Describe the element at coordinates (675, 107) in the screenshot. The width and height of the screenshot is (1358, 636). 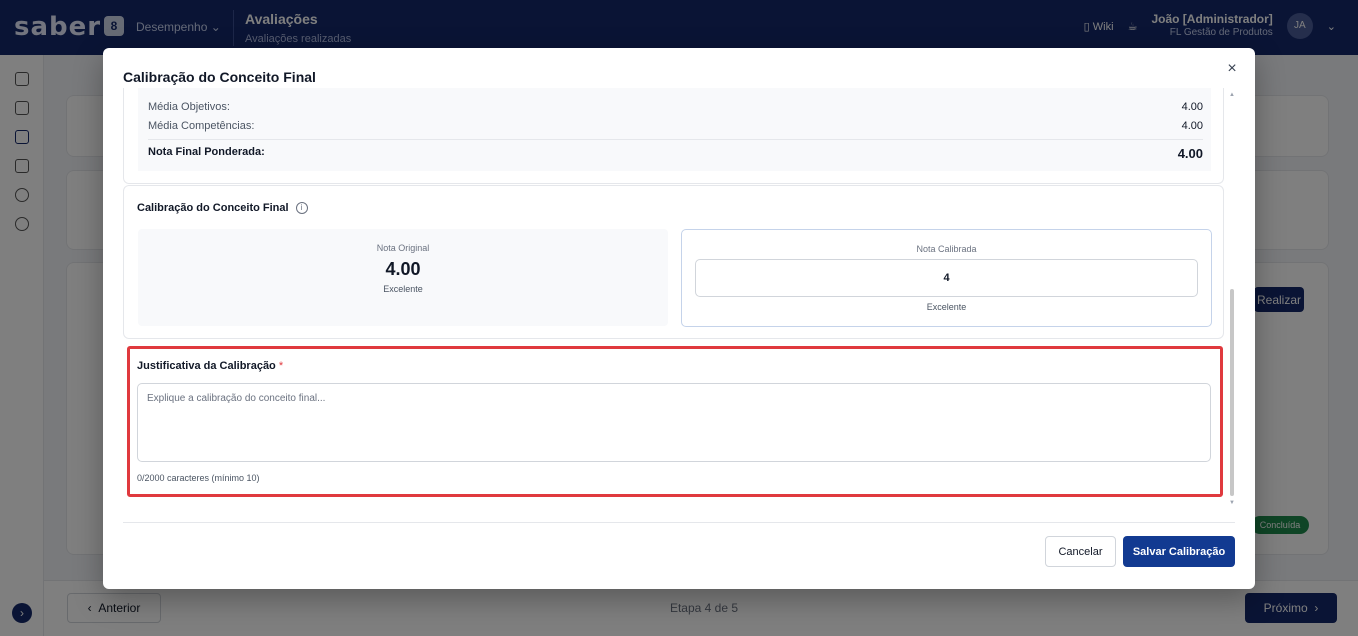
I see `media-objetivos-row: Média Objetivos: 4.00` at that location.